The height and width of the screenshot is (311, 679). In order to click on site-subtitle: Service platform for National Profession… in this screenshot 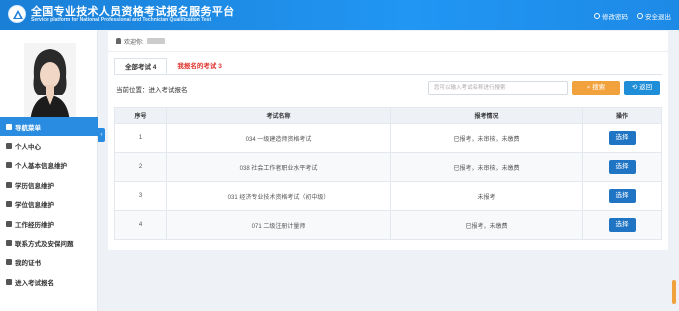, I will do `click(121, 20)`.